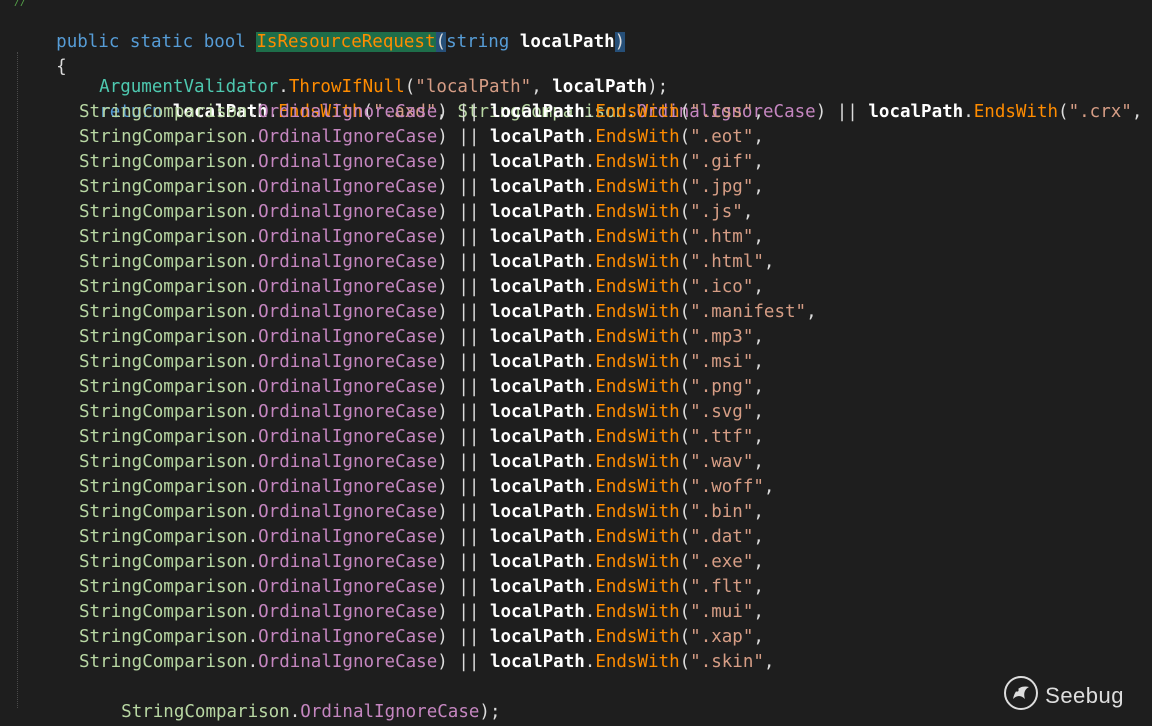 The width and height of the screenshot is (1152, 726). Describe the element at coordinates (161, 42) in the screenshot. I see `keyword-static: static` at that location.